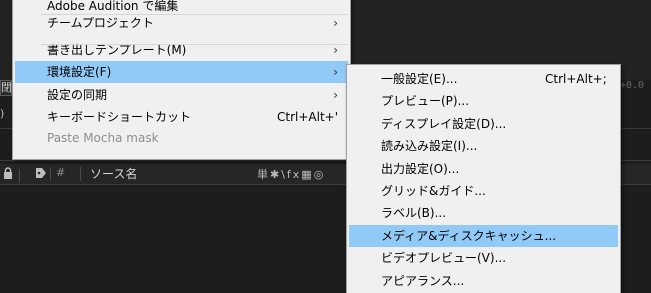 The width and height of the screenshot is (651, 293). I want to click on menu-item-label: 設定の同期, so click(77, 95).